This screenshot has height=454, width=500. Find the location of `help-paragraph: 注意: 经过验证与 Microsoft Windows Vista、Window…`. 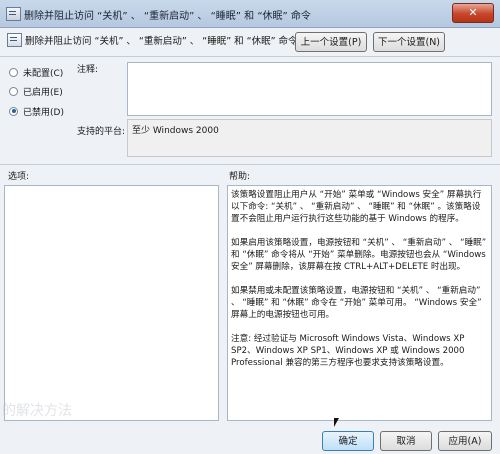

help-paragraph: 注意: 经过验证与 Microsoft Windows Vista、Window… is located at coordinates (348, 351).